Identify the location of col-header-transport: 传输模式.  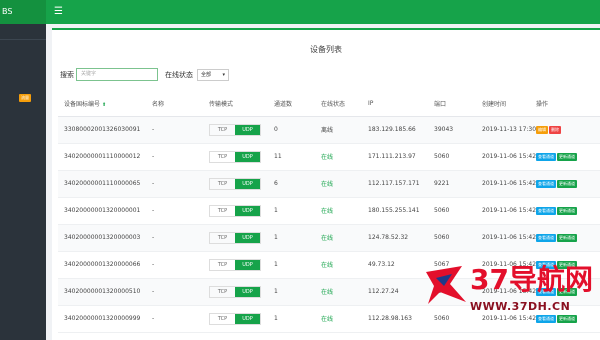
(241, 104).